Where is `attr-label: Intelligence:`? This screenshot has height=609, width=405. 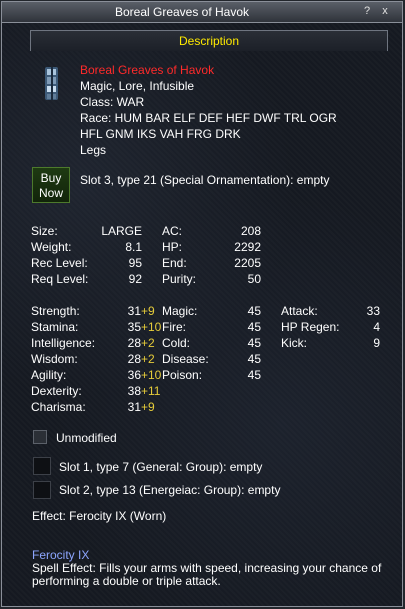
attr-label: Intelligence: is located at coordinates (63, 343).